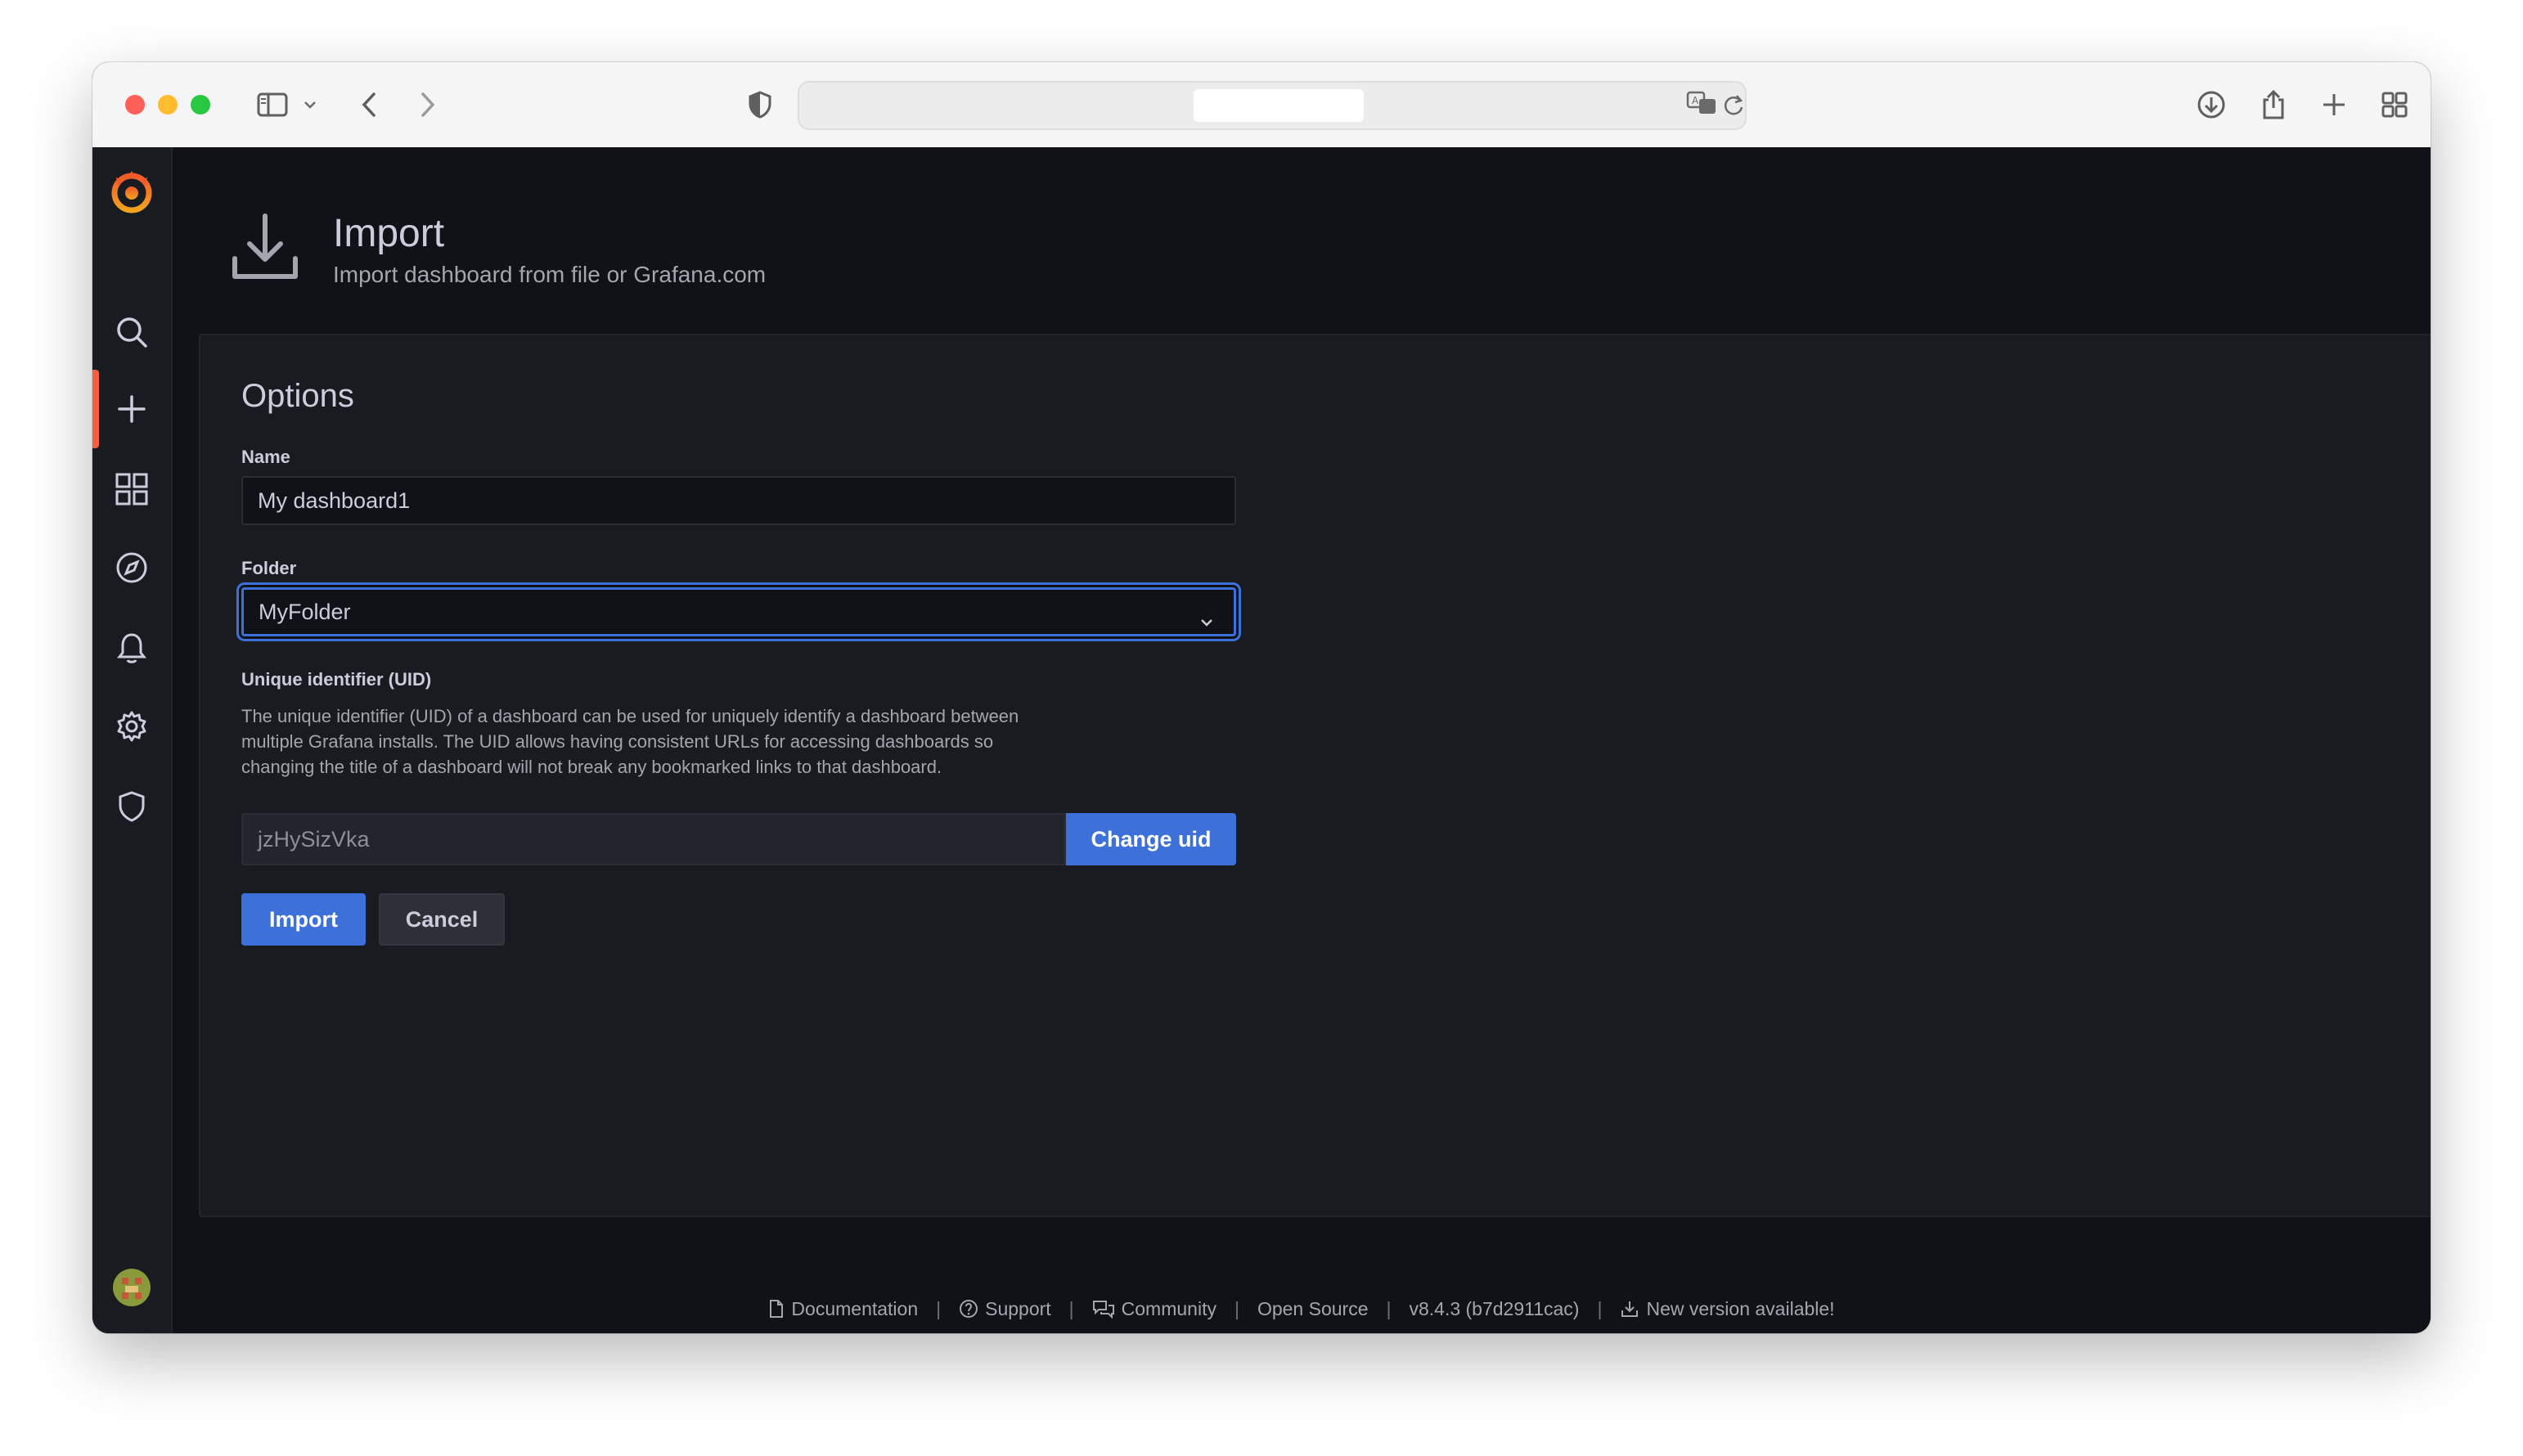  I want to click on downloads-icon, so click(2211, 105).